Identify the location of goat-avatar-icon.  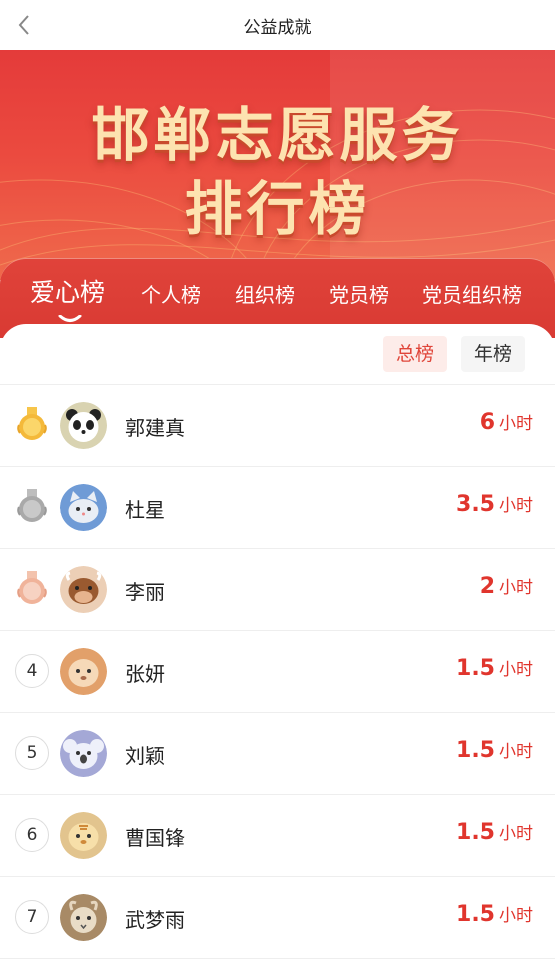
(83, 917).